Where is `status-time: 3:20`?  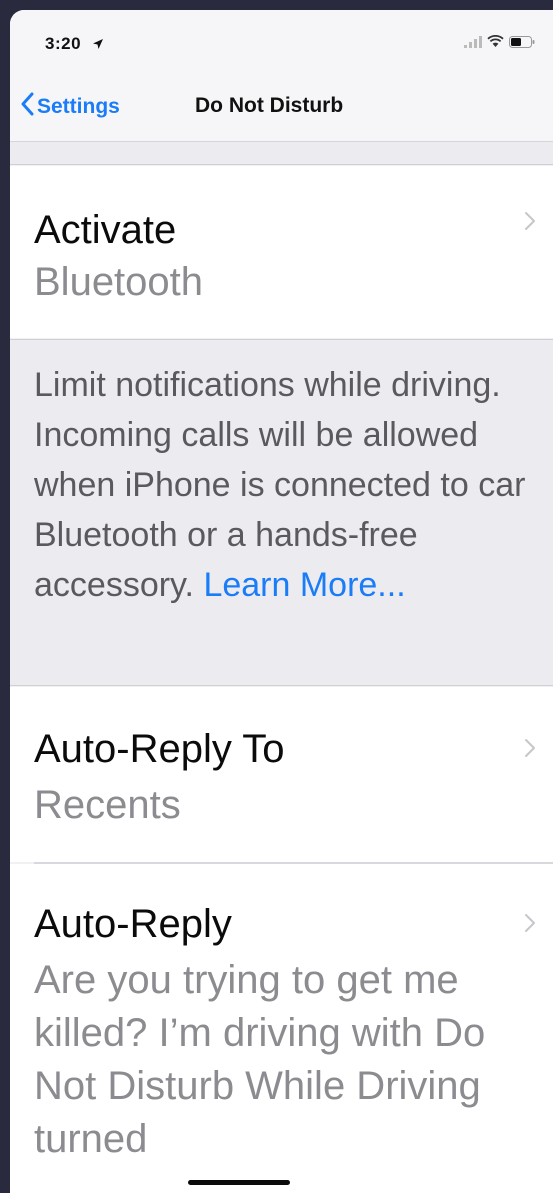 status-time: 3:20 is located at coordinates (63, 43).